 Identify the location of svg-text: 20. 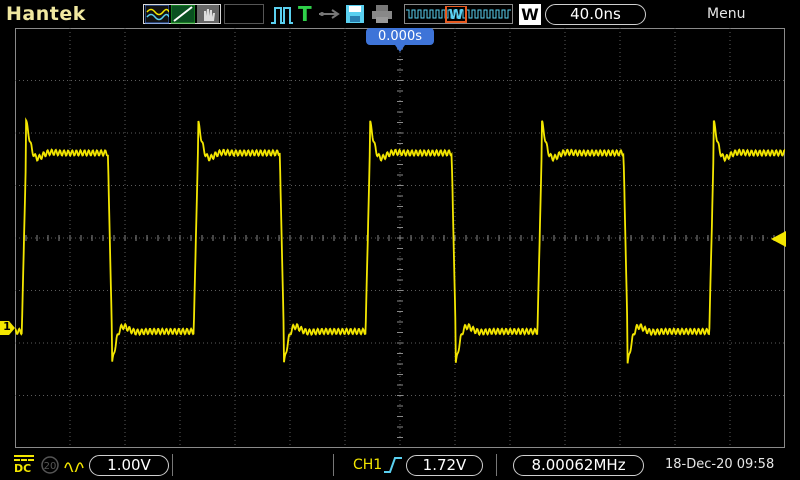
(50, 466).